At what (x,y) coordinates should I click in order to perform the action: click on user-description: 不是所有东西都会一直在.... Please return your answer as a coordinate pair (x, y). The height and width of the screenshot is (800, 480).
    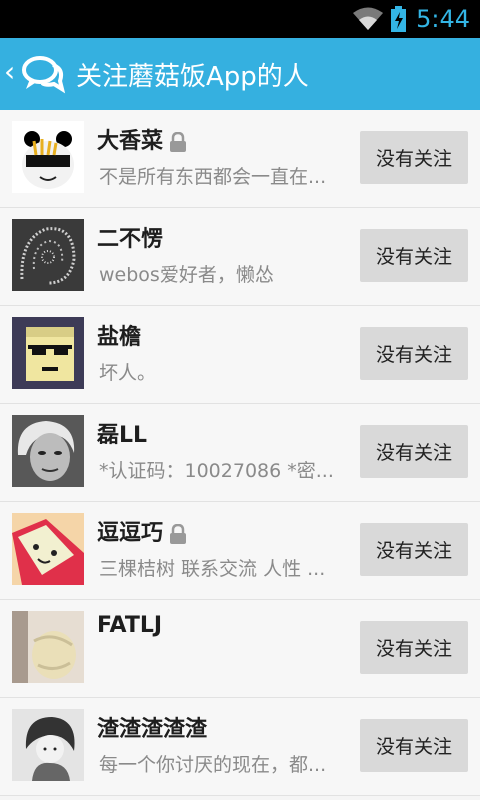
    Looking at the image, I should click on (213, 177).